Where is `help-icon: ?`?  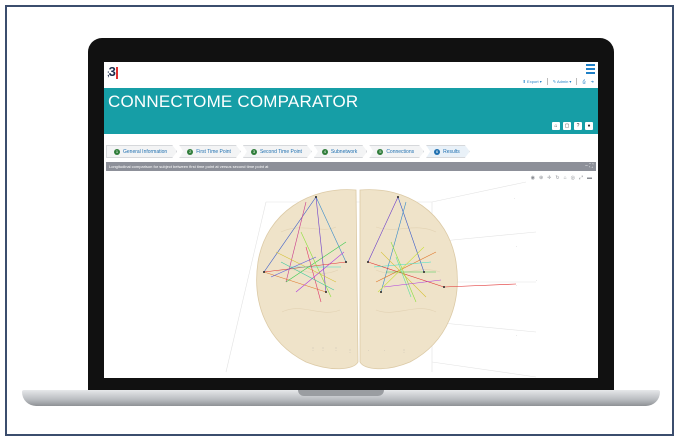
help-icon: ? is located at coordinates (578, 126).